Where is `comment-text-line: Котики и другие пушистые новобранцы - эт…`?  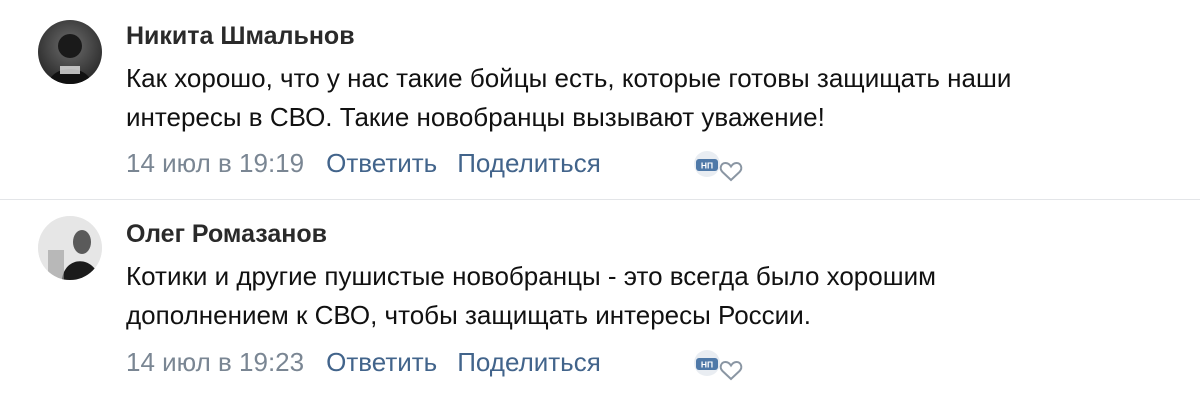 comment-text-line: Котики и другие пушистые новобранцы - эт… is located at coordinates (531, 276).